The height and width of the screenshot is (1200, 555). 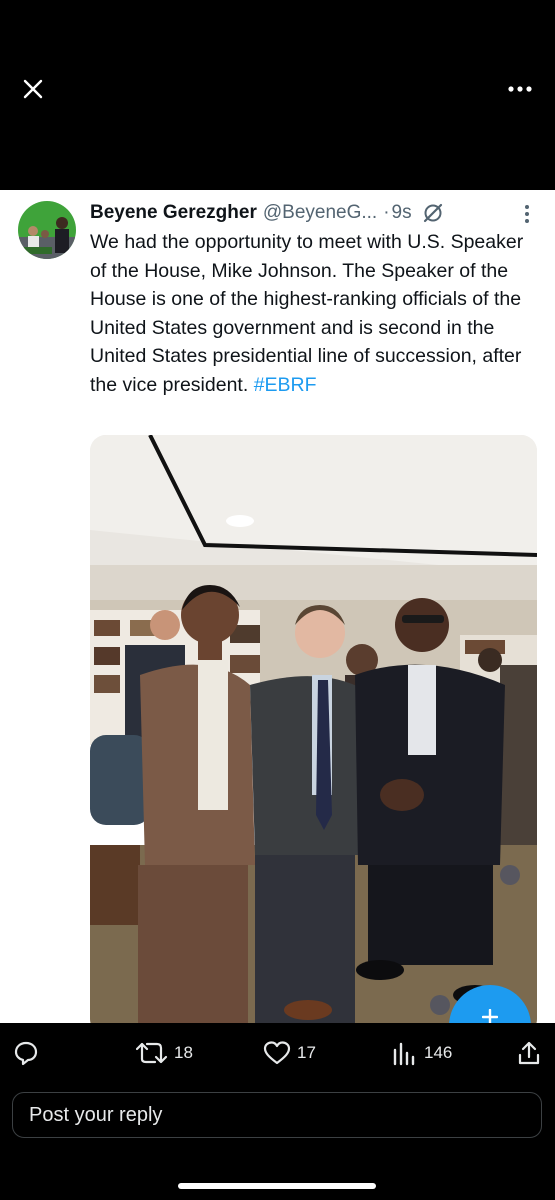 I want to click on like-button: 17, so click(x=289, y=1053).